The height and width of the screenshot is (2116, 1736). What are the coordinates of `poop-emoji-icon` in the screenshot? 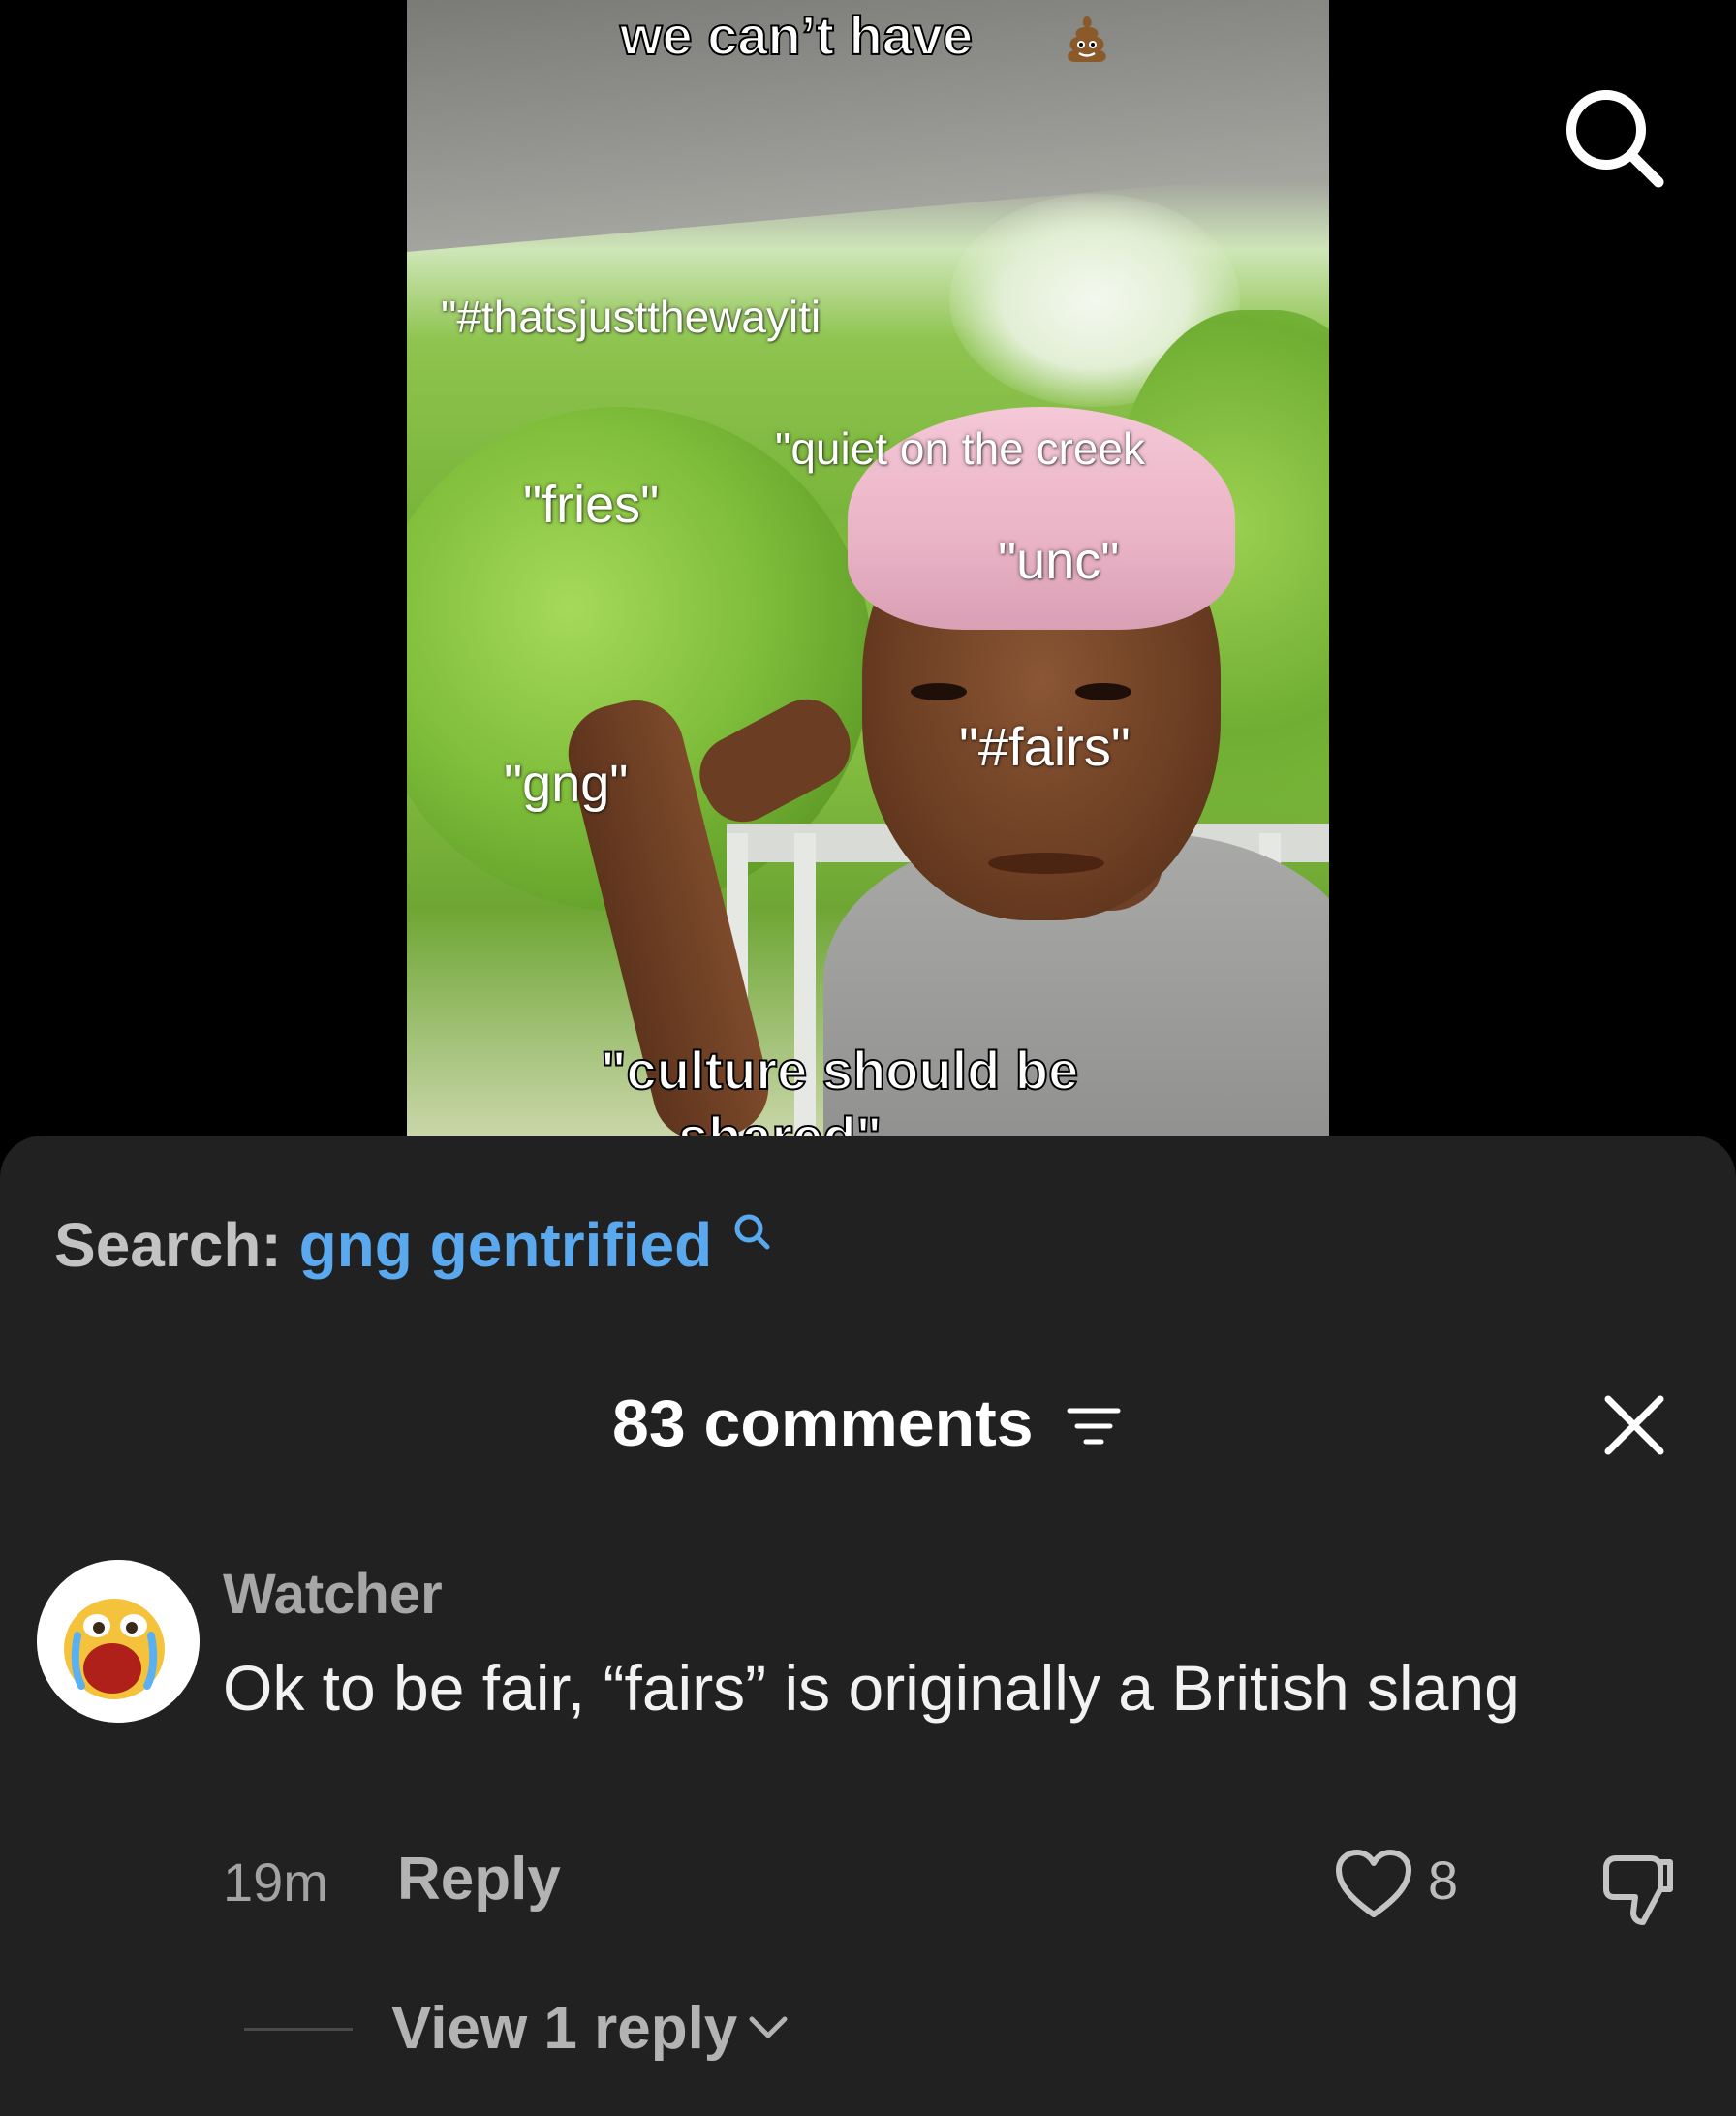 It's located at (1087, 39).